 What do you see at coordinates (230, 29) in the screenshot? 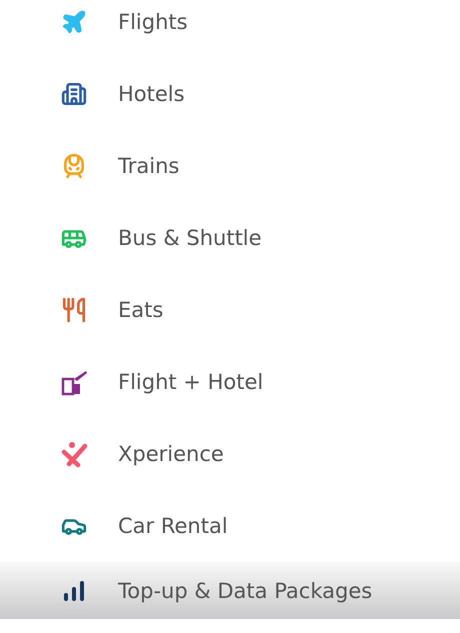
I see `menu-item: Flights` at bounding box center [230, 29].